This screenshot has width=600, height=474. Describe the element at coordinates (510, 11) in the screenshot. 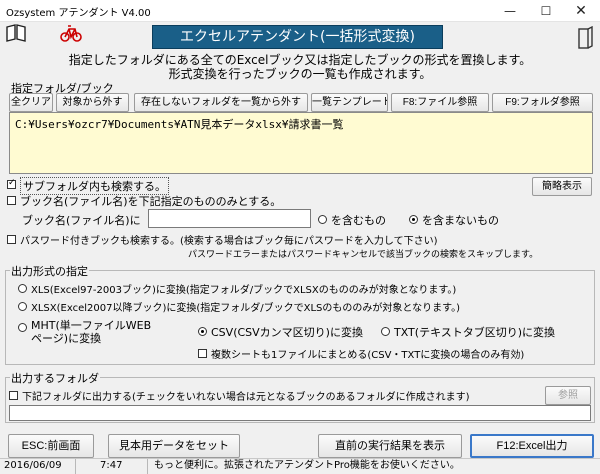

I see `minimize-button: —` at that location.